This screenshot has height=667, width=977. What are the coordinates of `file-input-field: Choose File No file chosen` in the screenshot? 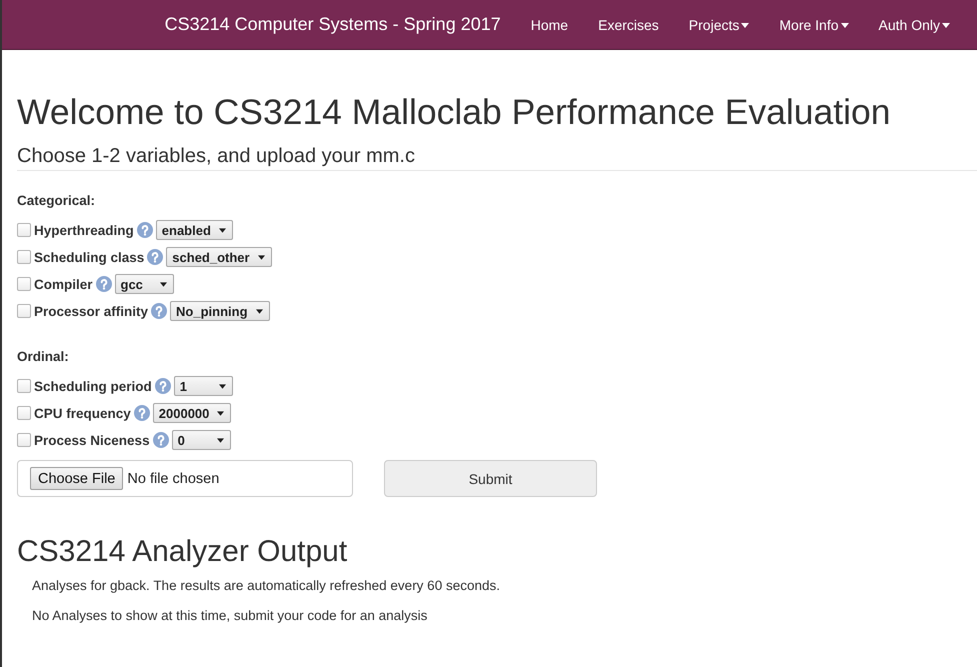 It's located at (185, 478).